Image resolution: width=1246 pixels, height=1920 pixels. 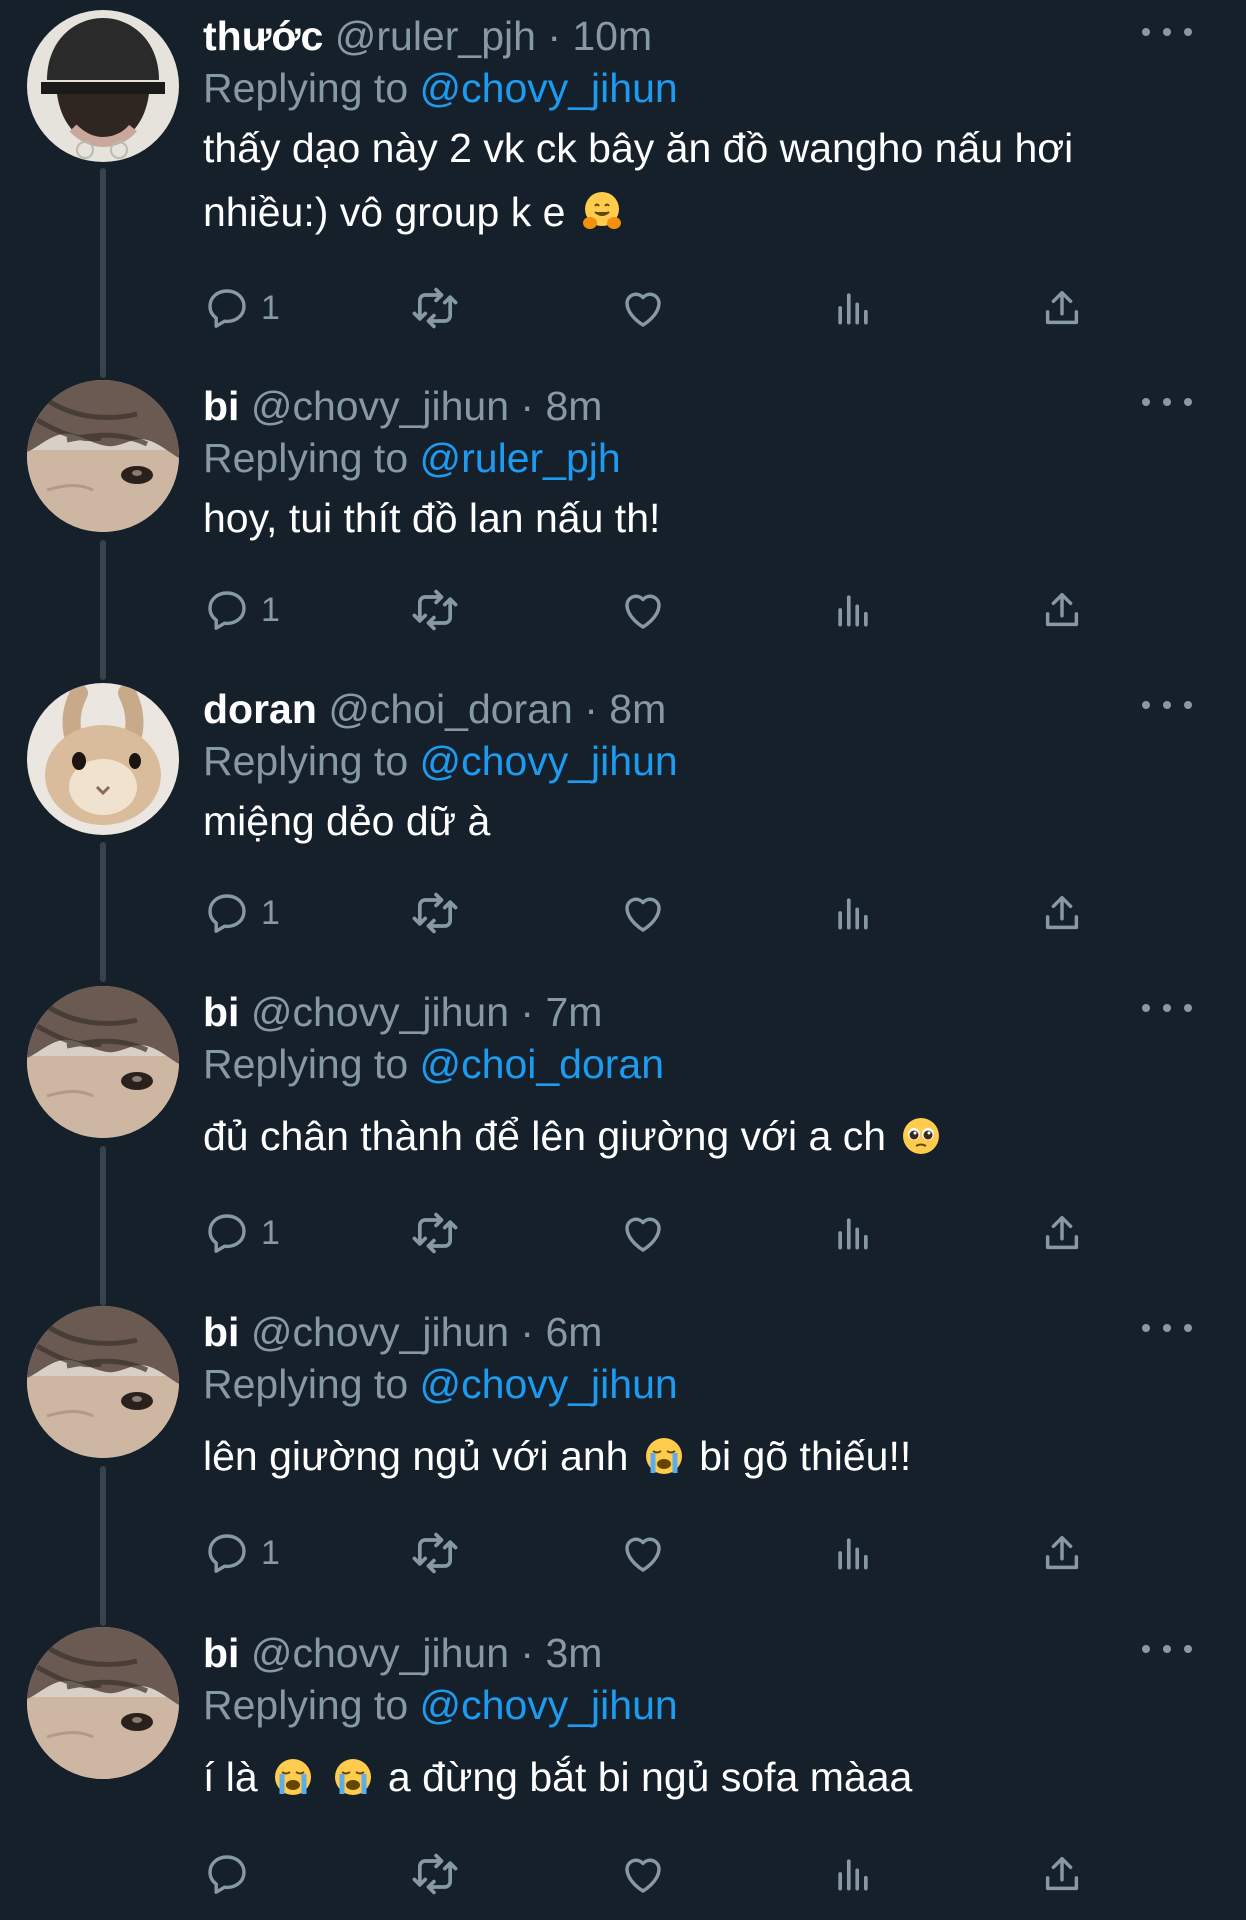 What do you see at coordinates (416, 1456) in the screenshot?
I see `tweet-text-before: lên giường ngủ với anh` at bounding box center [416, 1456].